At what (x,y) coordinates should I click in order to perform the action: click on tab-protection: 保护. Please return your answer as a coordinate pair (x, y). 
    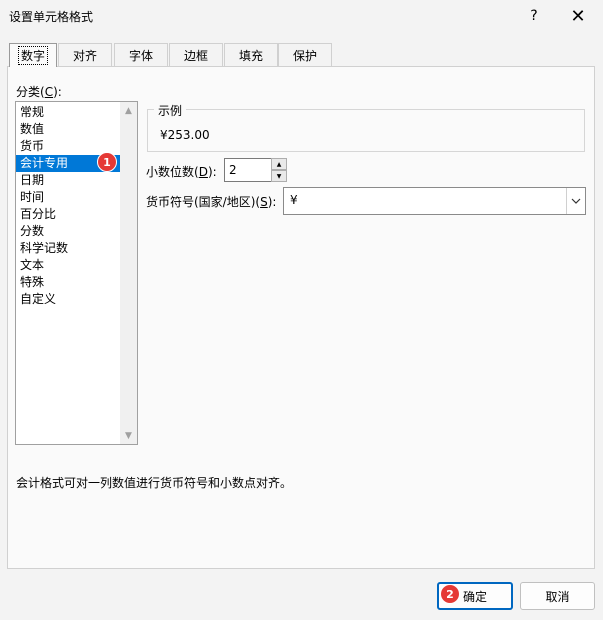
    Looking at the image, I should click on (305, 54).